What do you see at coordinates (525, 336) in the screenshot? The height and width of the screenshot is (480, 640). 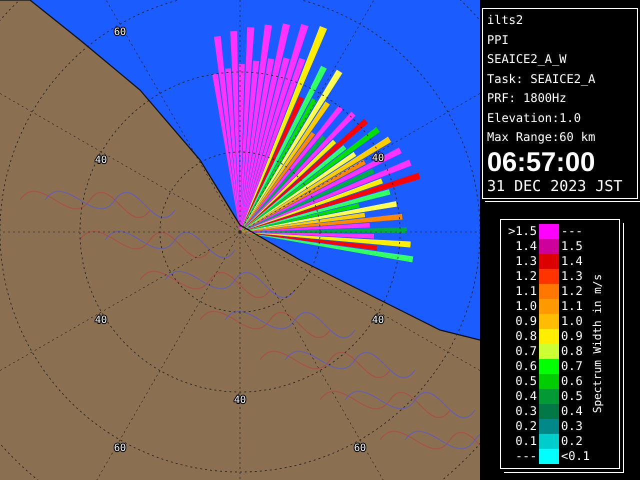 I see `legend-low-label: 0.8` at bounding box center [525, 336].